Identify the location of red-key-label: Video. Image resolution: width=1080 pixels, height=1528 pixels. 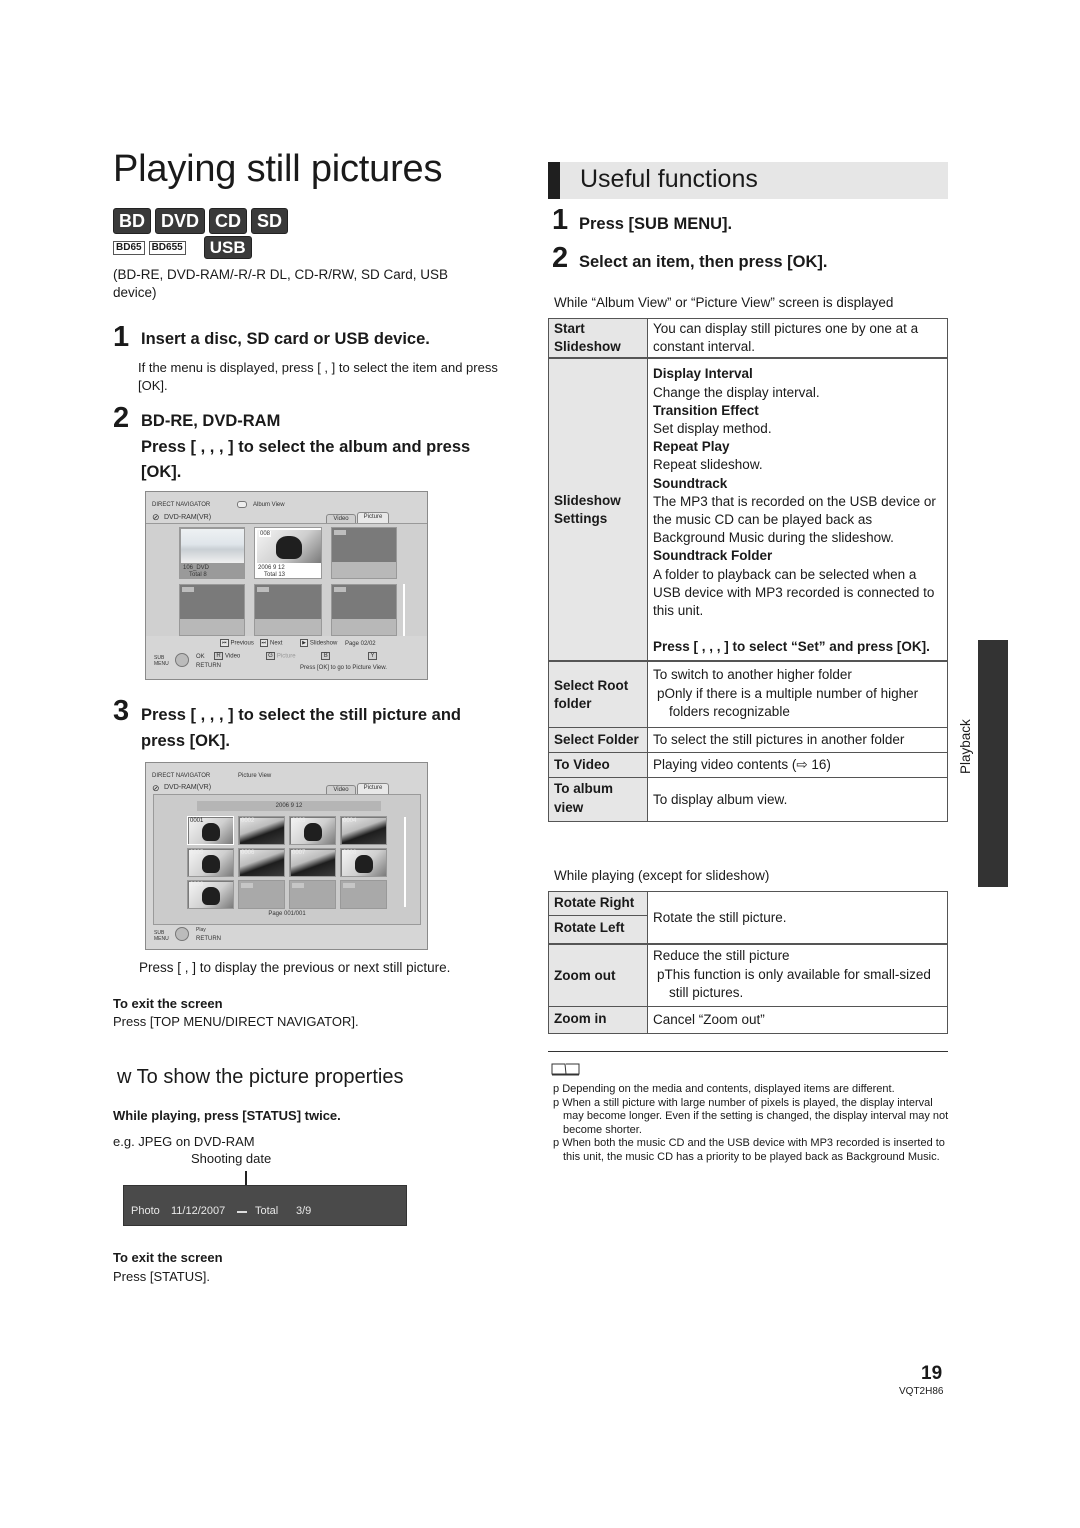
(233, 656).